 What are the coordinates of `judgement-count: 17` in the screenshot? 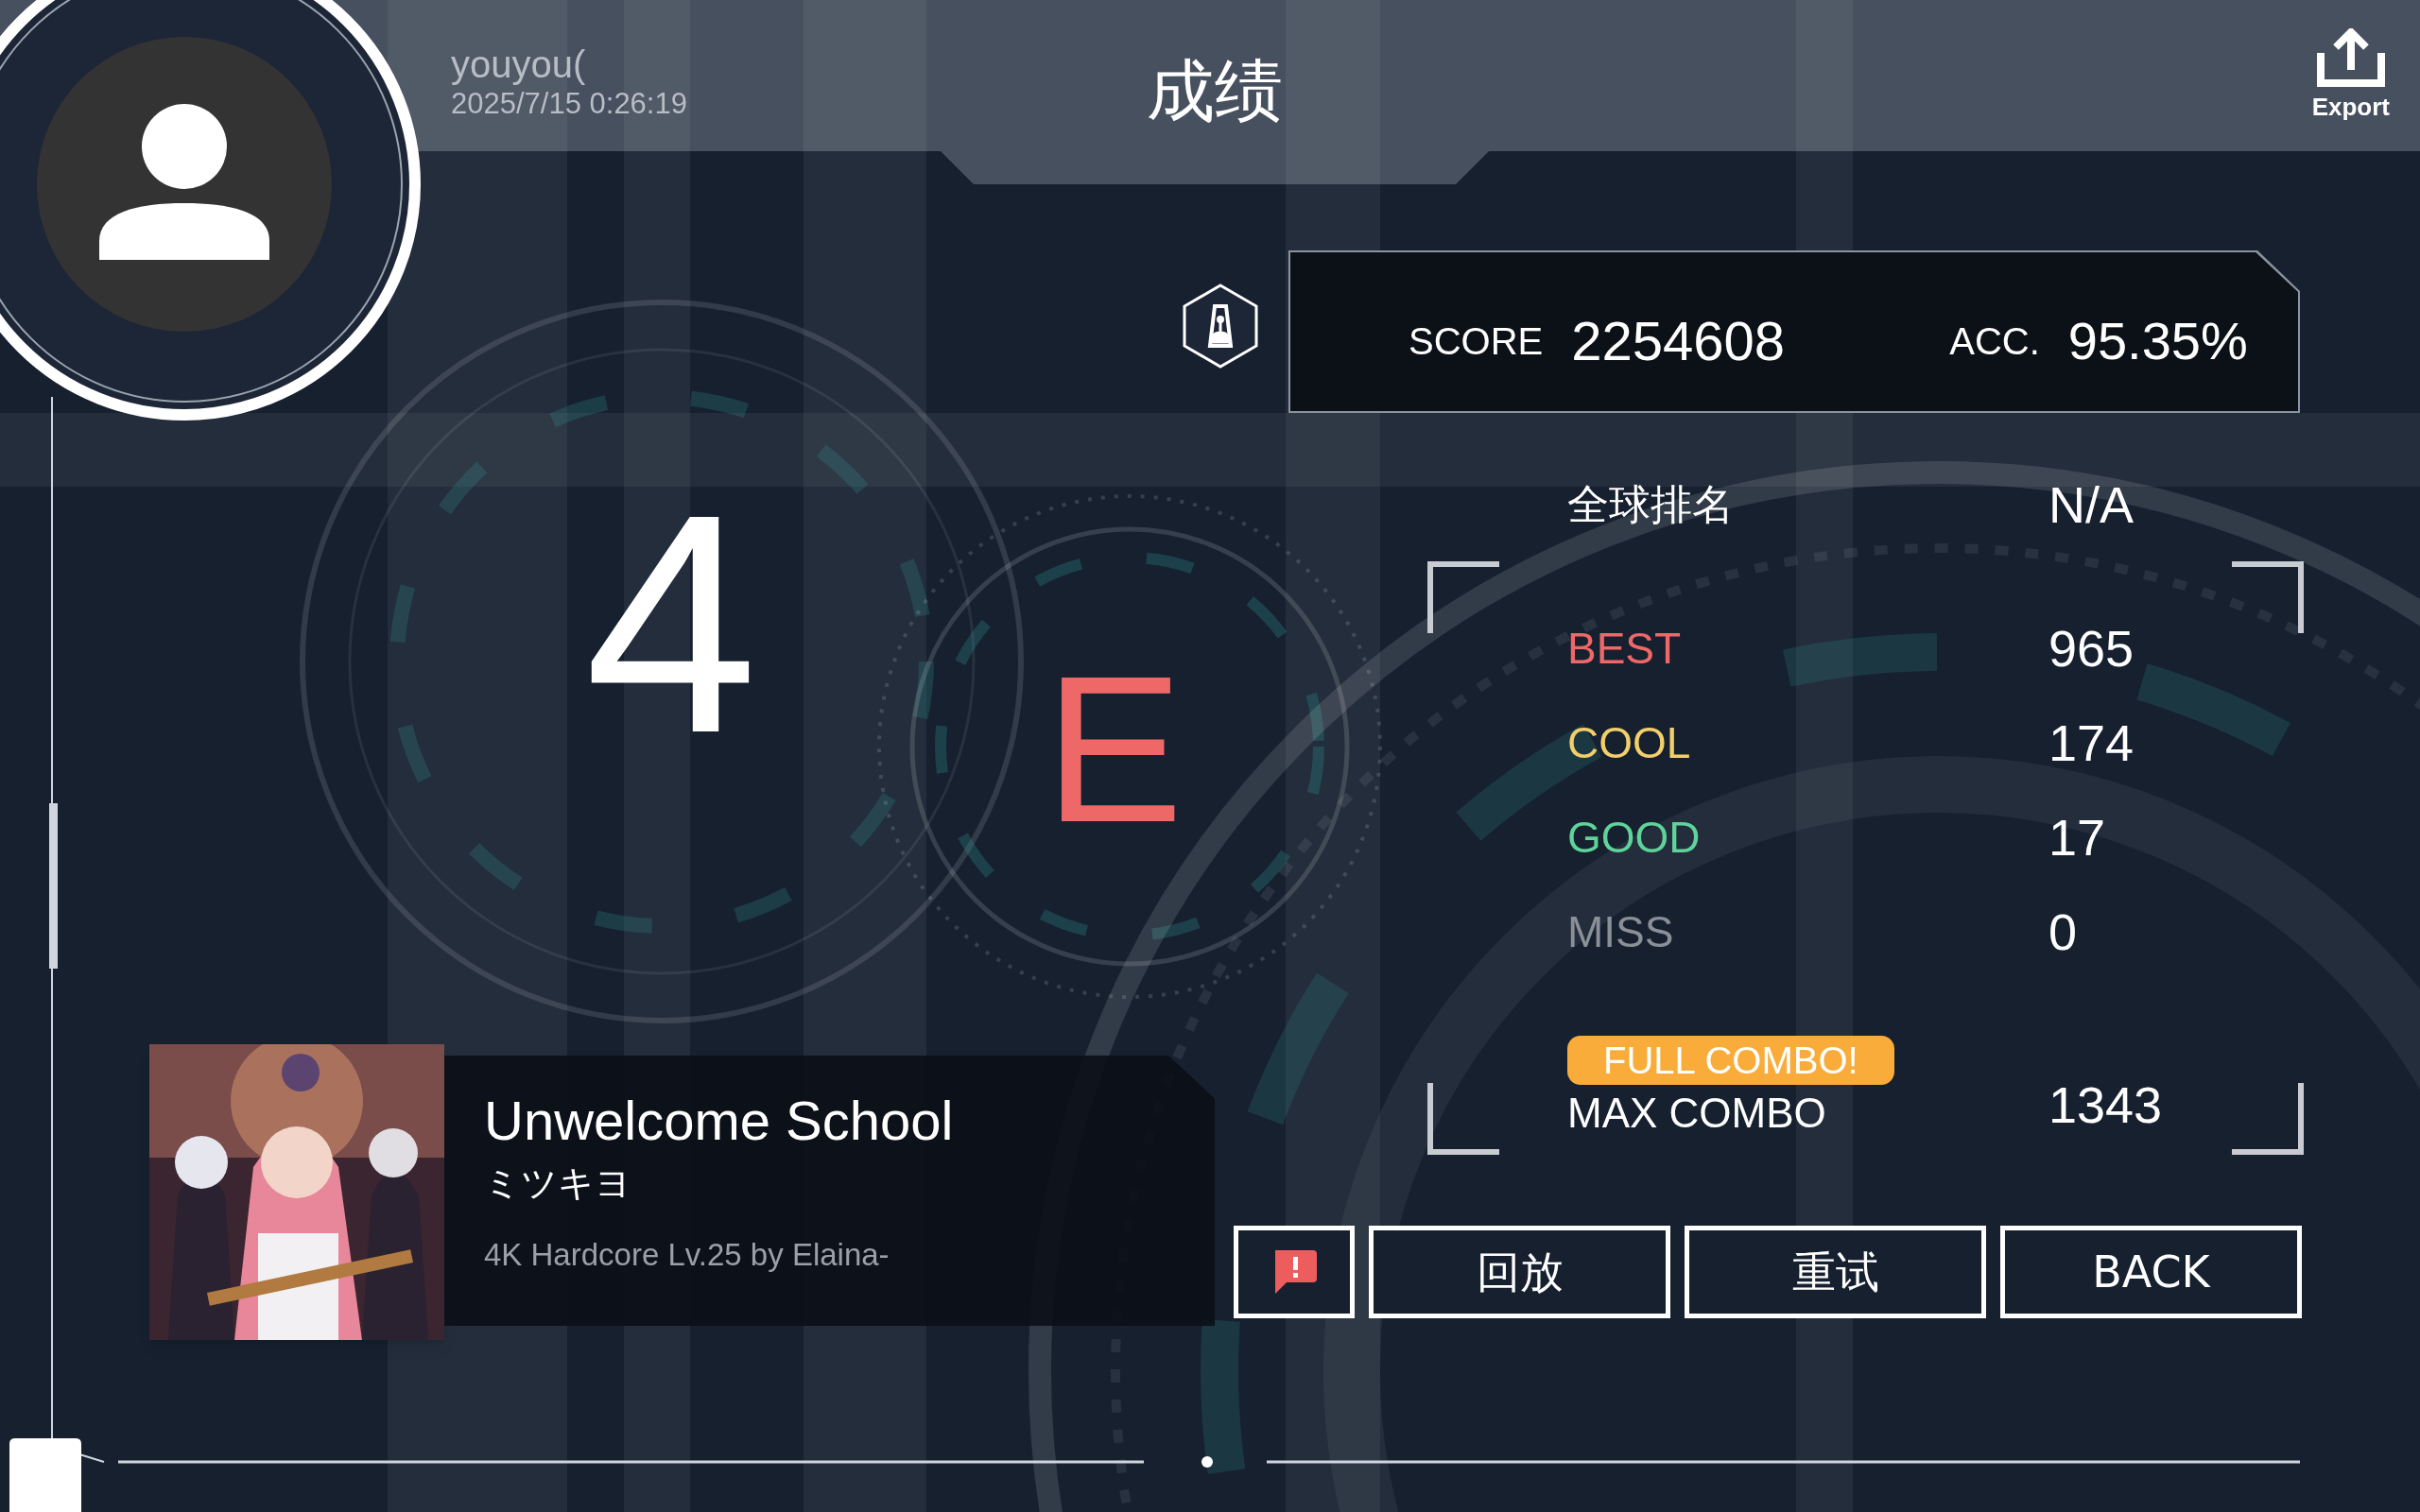 It's located at (2077, 837).